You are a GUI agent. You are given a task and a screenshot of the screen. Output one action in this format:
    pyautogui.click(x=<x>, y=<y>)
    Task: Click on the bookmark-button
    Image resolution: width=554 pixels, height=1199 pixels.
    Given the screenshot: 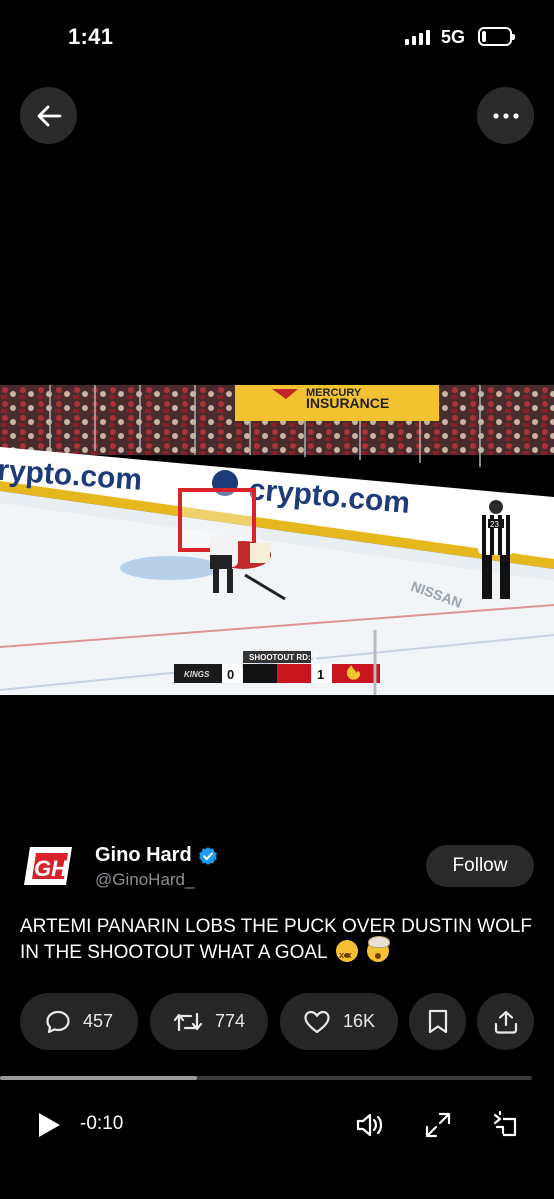 What is the action you would take?
    pyautogui.click(x=437, y=1021)
    